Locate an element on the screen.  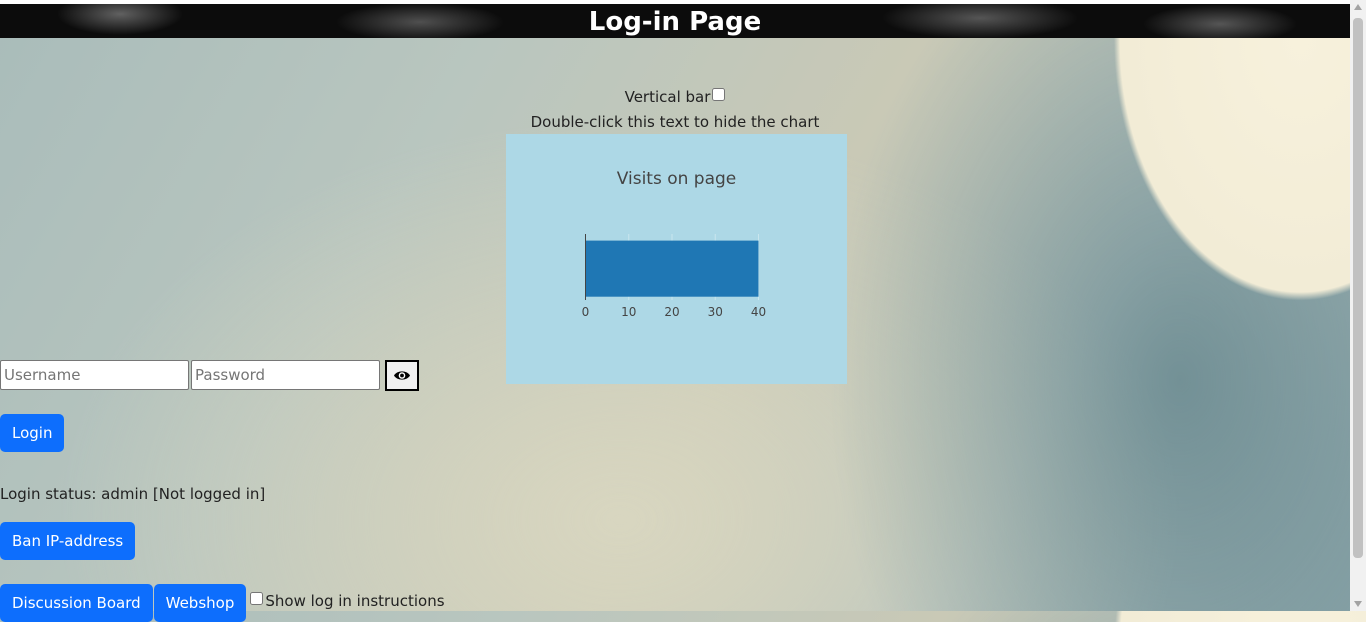
chart-svg: Visits on page 0 10 20 30 40 is located at coordinates (674, 244).